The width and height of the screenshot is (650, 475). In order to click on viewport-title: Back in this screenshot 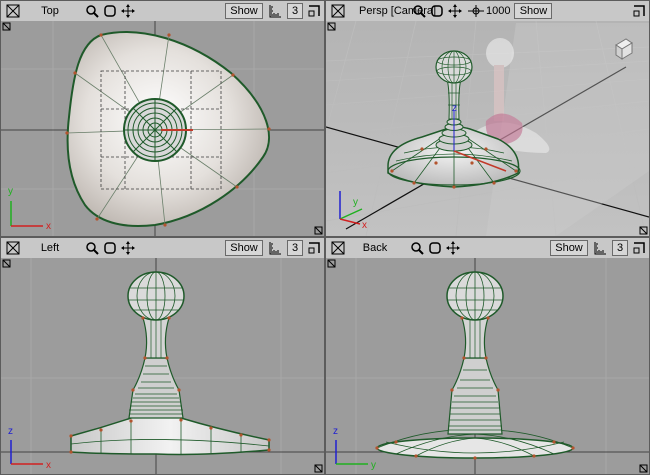, I will do `click(375, 248)`.